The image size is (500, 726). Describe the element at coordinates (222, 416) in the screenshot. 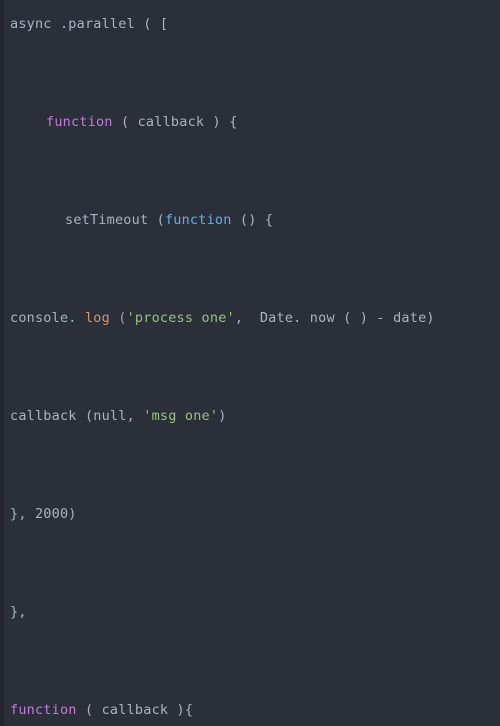

I see `code-token: )` at that location.